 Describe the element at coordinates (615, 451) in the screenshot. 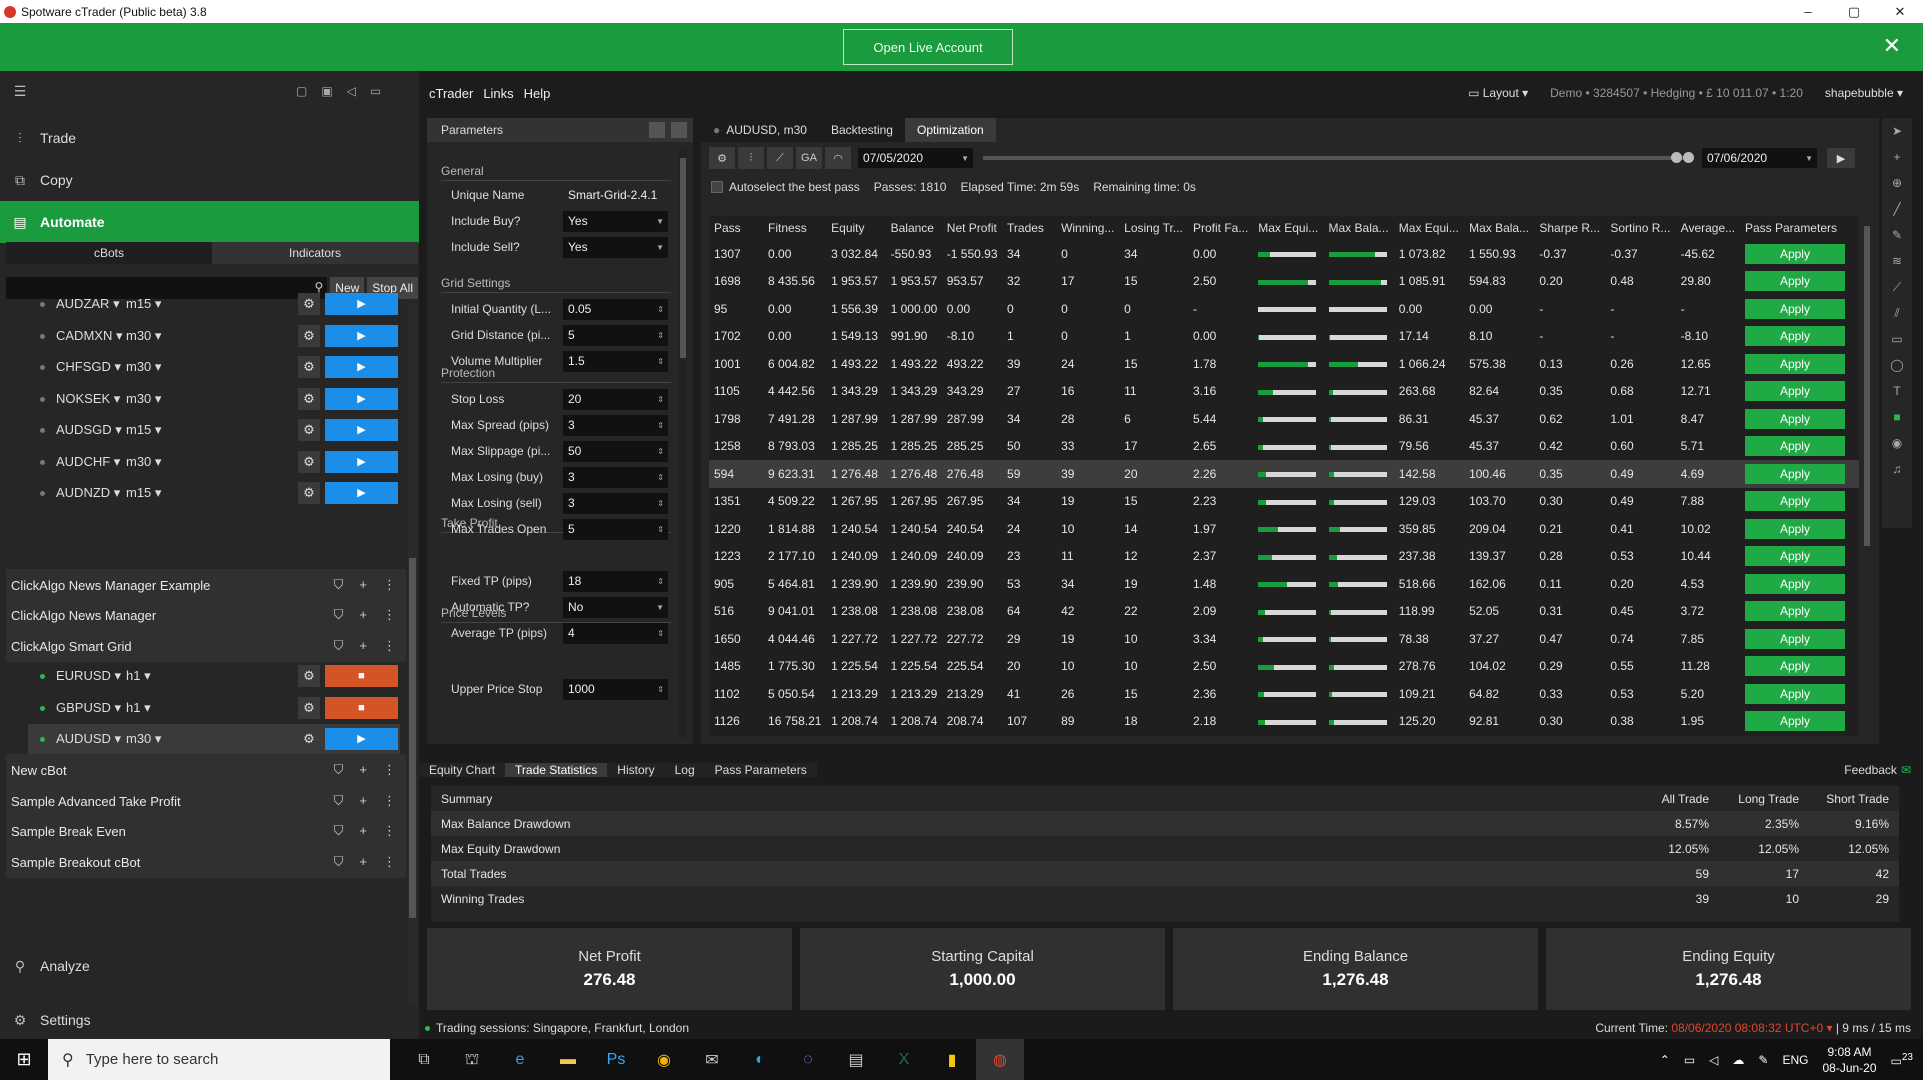

I see `parameter-value-input: 50 ⇕` at that location.